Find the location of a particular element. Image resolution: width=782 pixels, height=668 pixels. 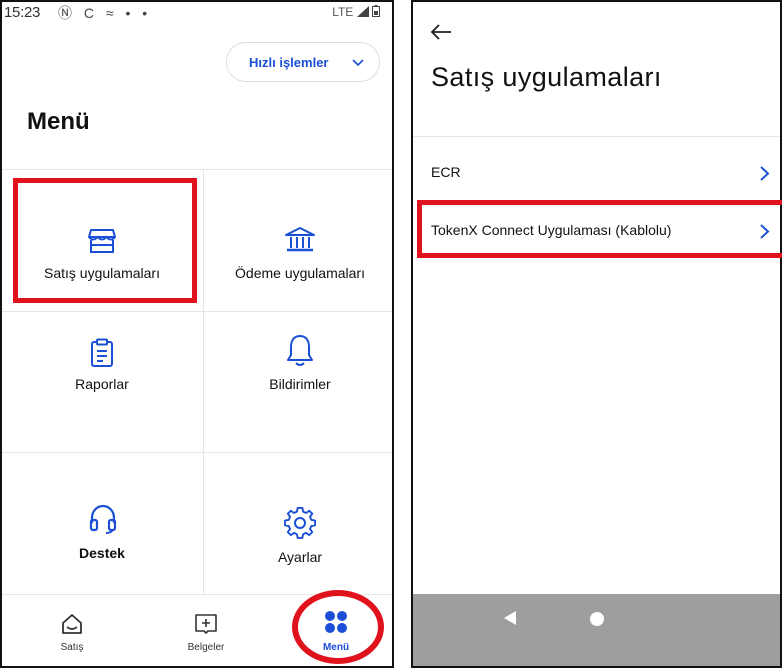

status-notification-icons: Ⓝ C ≈ • • is located at coordinates (105, 13).